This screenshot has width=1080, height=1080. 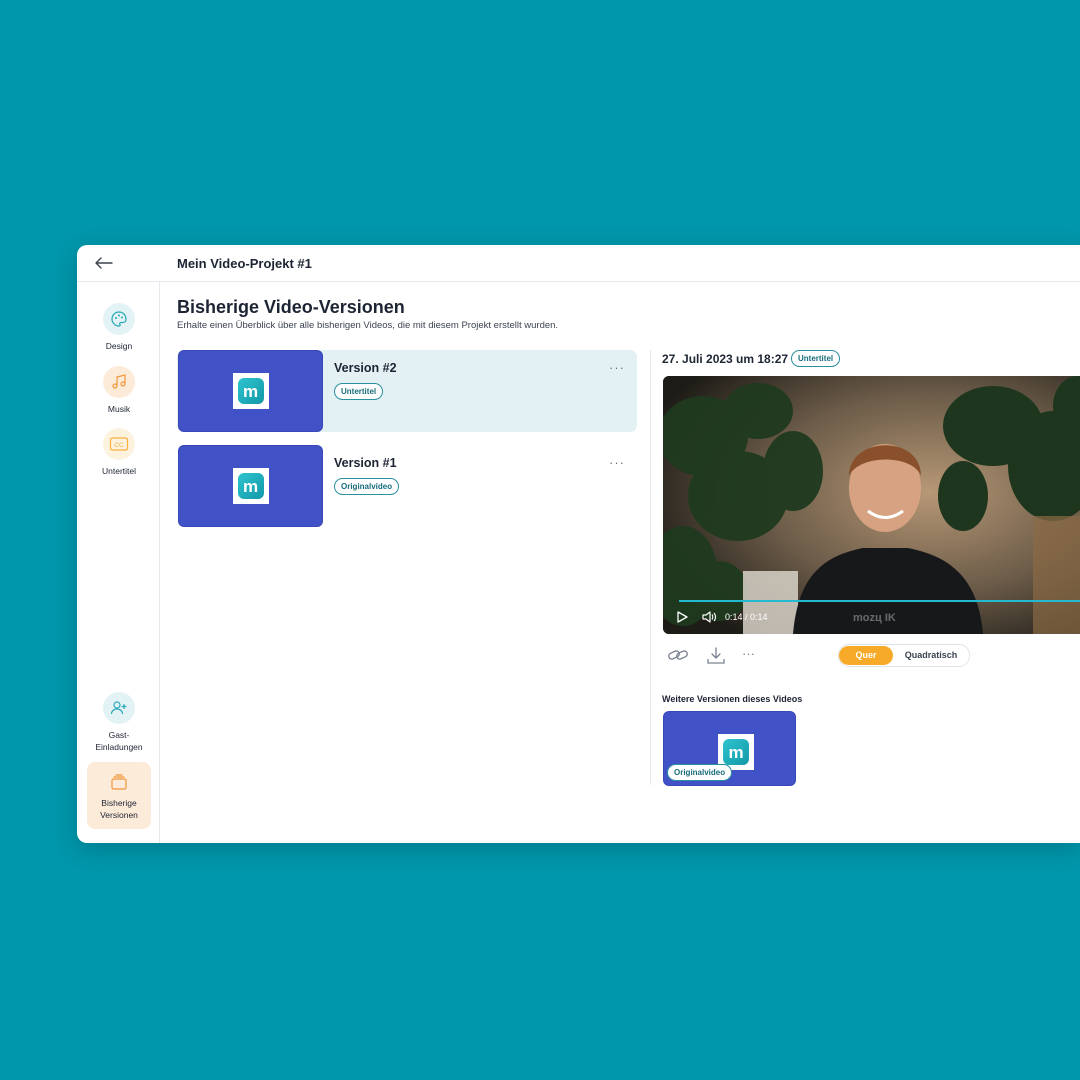 What do you see at coordinates (119, 809) in the screenshot?
I see `sidebar-item-label: Bisherige Versionen` at bounding box center [119, 809].